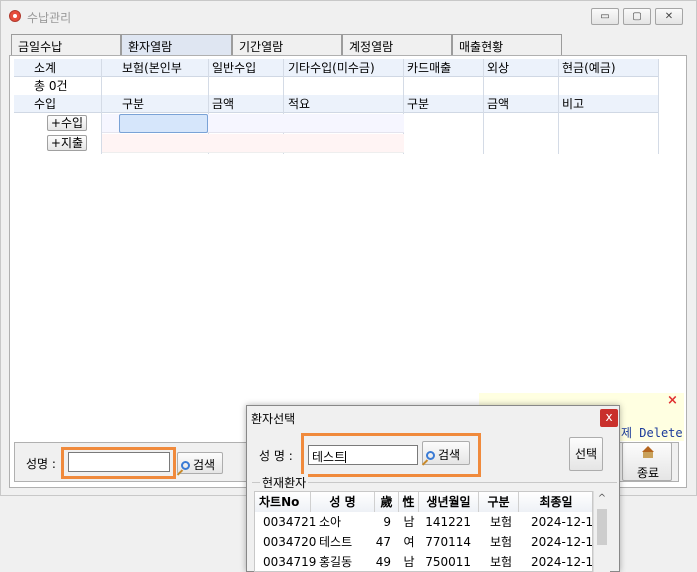  I want to click on grid-header-cell: 소계, so click(45, 68).